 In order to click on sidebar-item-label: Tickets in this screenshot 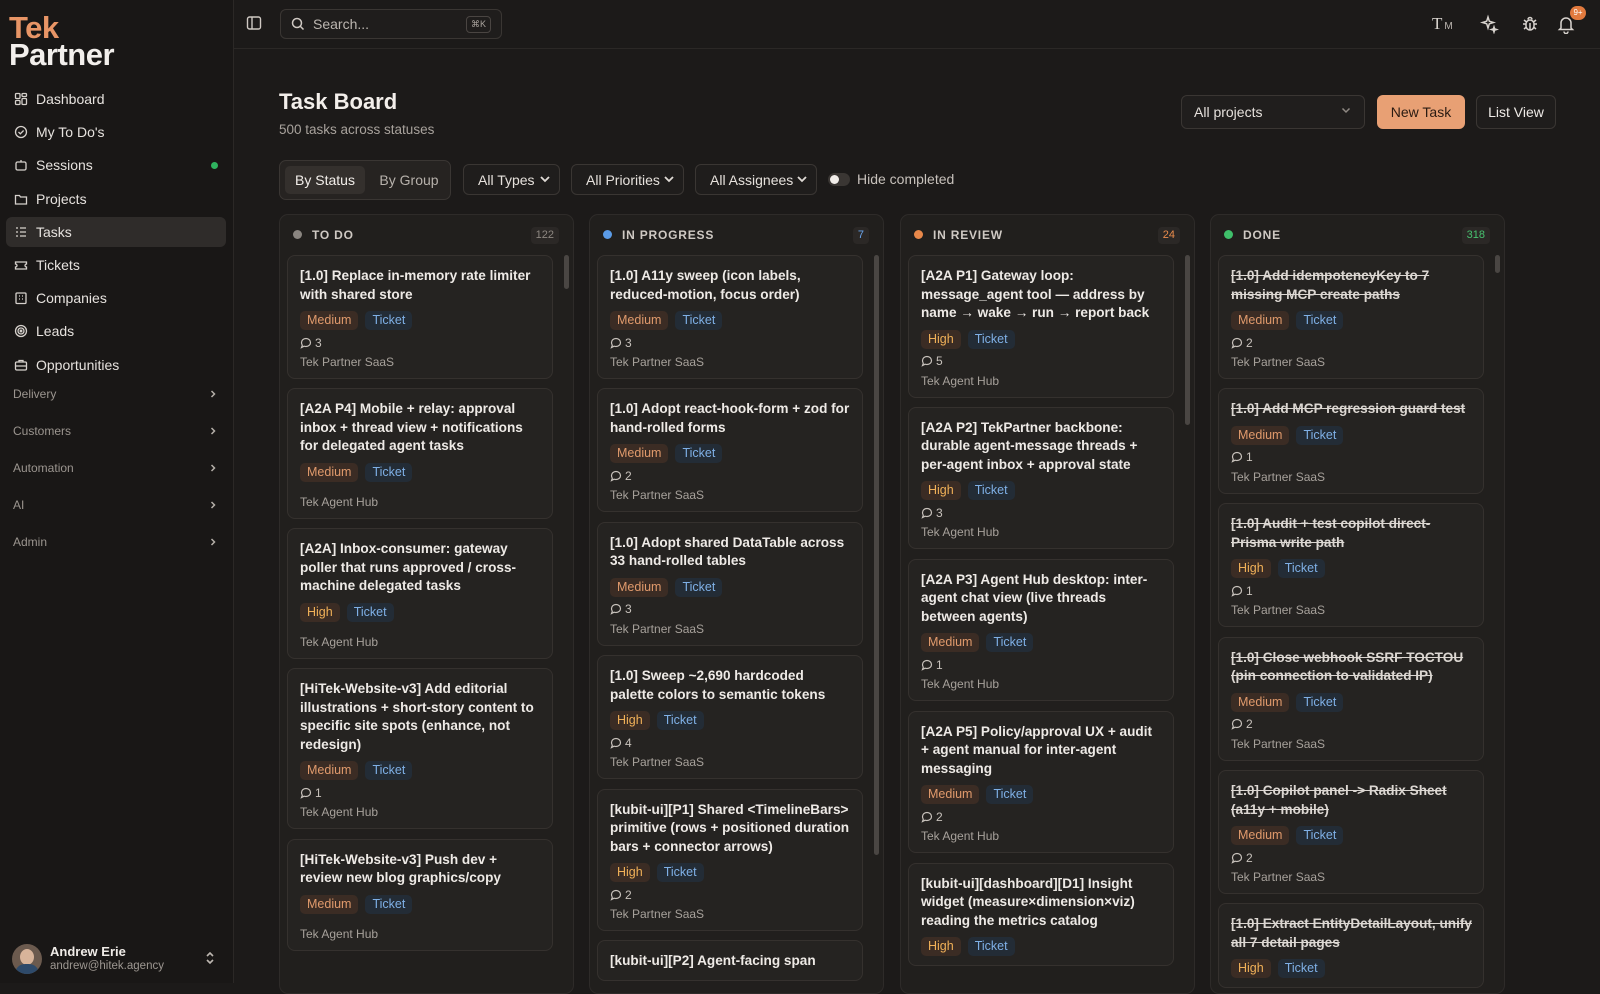, I will do `click(58, 264)`.